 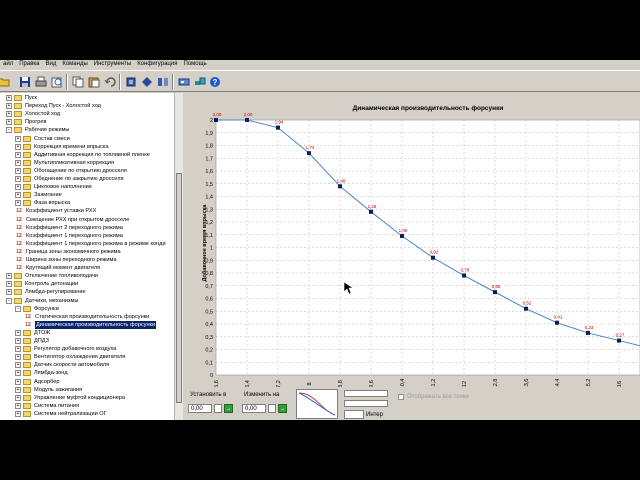 I want to click on tree-item: + Состав смеси, so click(x=42, y=139).